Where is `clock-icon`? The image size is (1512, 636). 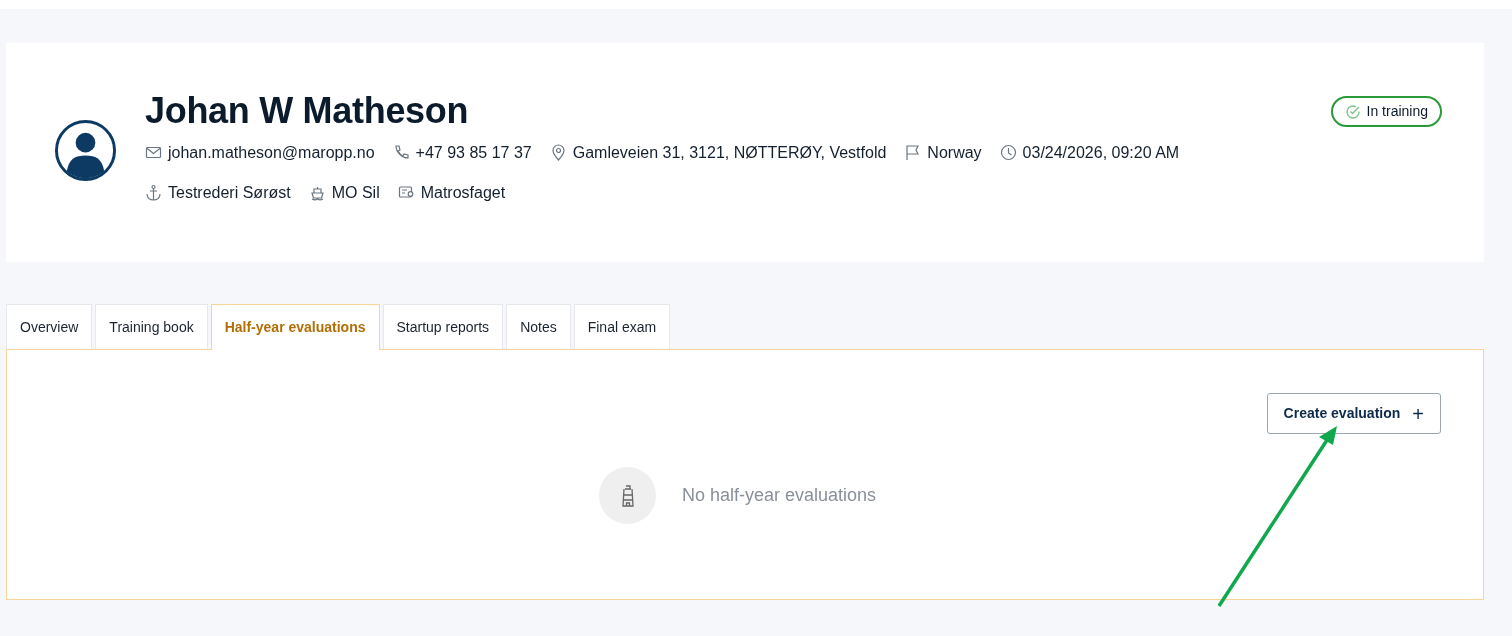 clock-icon is located at coordinates (1008, 153).